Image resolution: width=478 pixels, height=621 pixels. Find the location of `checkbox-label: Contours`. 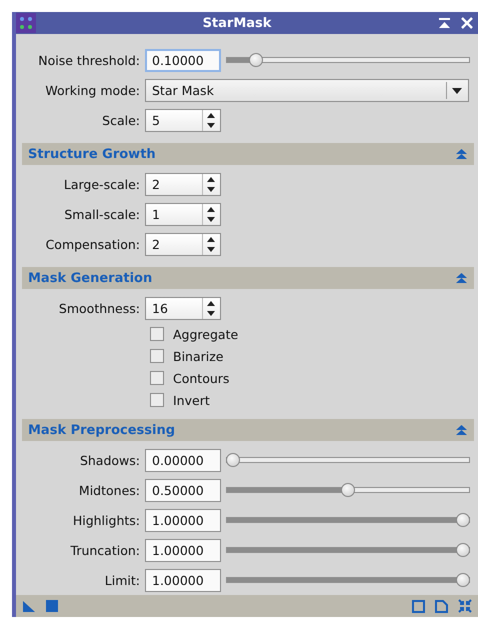

checkbox-label: Contours is located at coordinates (201, 378).